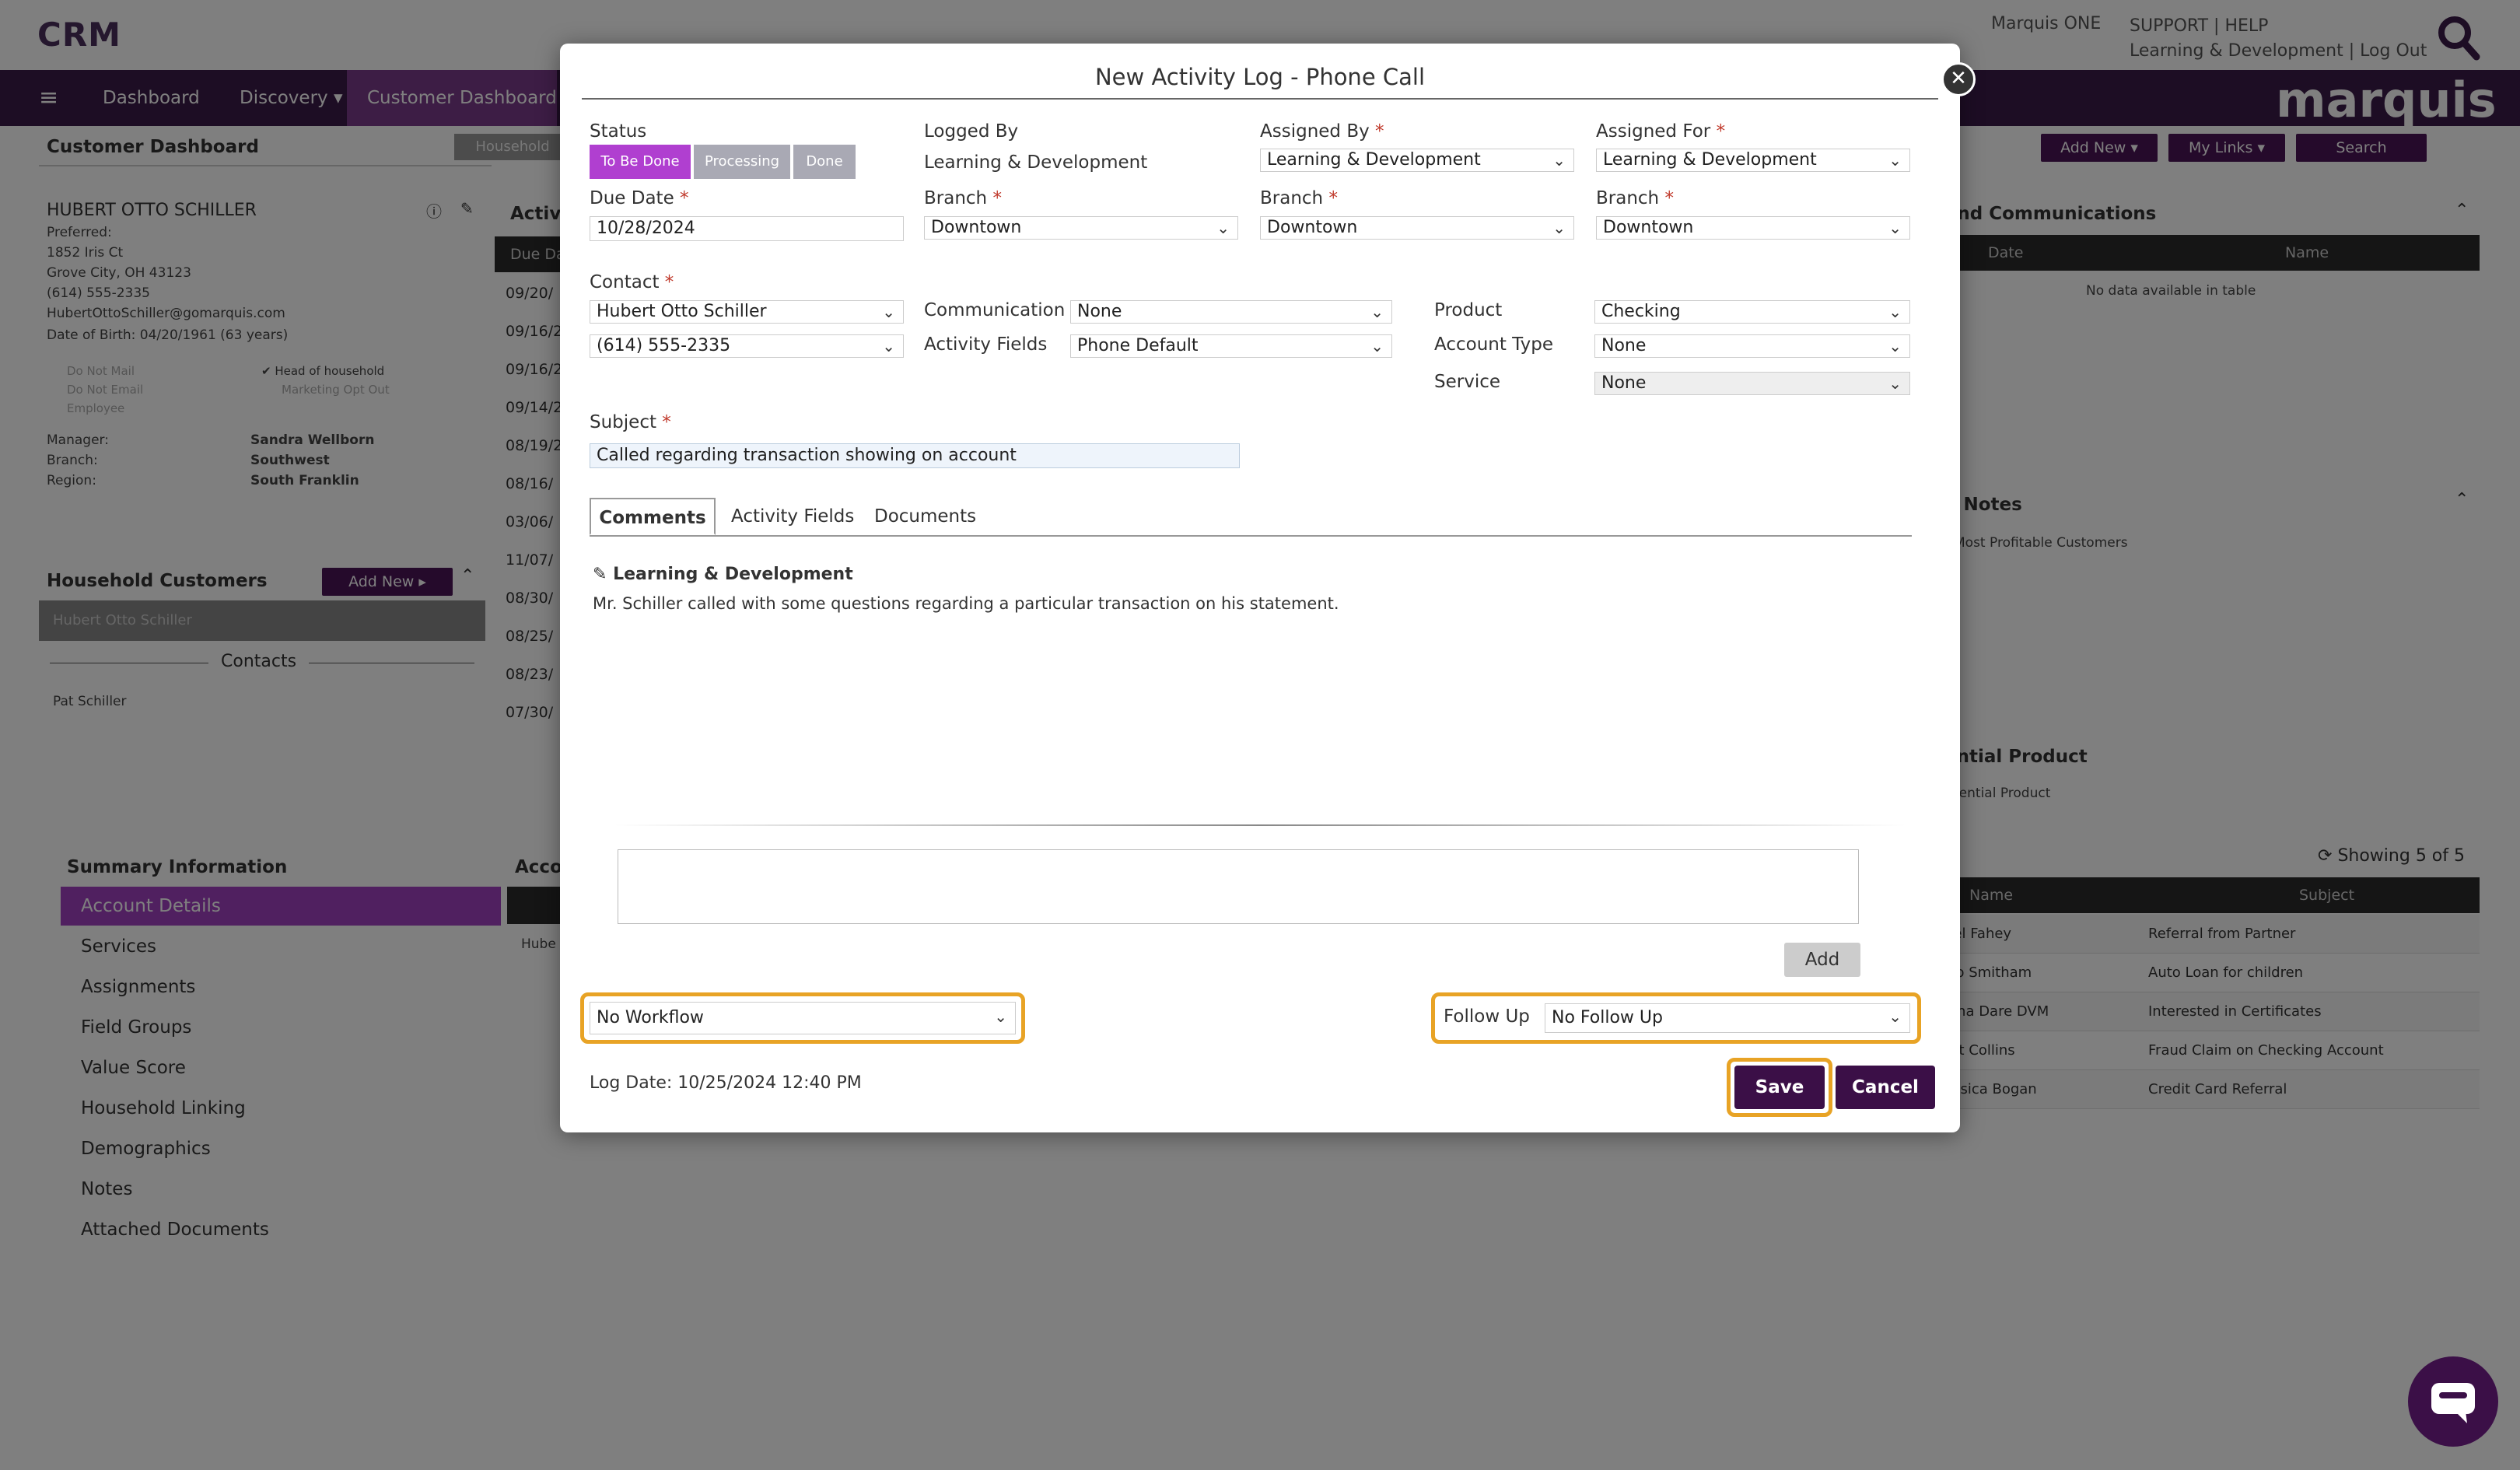 The image size is (2520, 1470). I want to click on contact-select: Hubert Otto Schiller ⌄, so click(747, 312).